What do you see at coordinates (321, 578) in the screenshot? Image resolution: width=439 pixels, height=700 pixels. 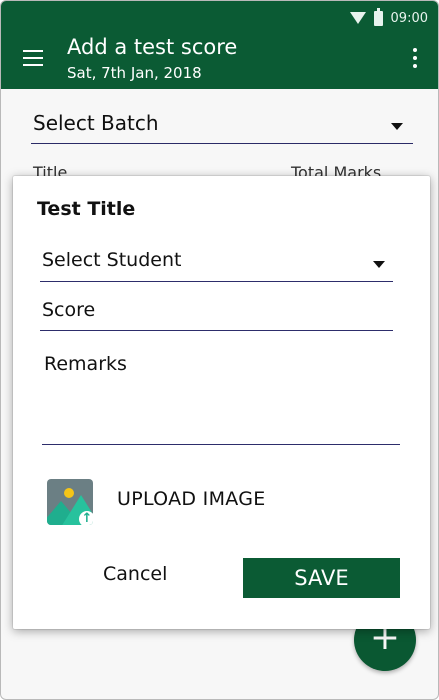 I see `save-button: SAVE` at bounding box center [321, 578].